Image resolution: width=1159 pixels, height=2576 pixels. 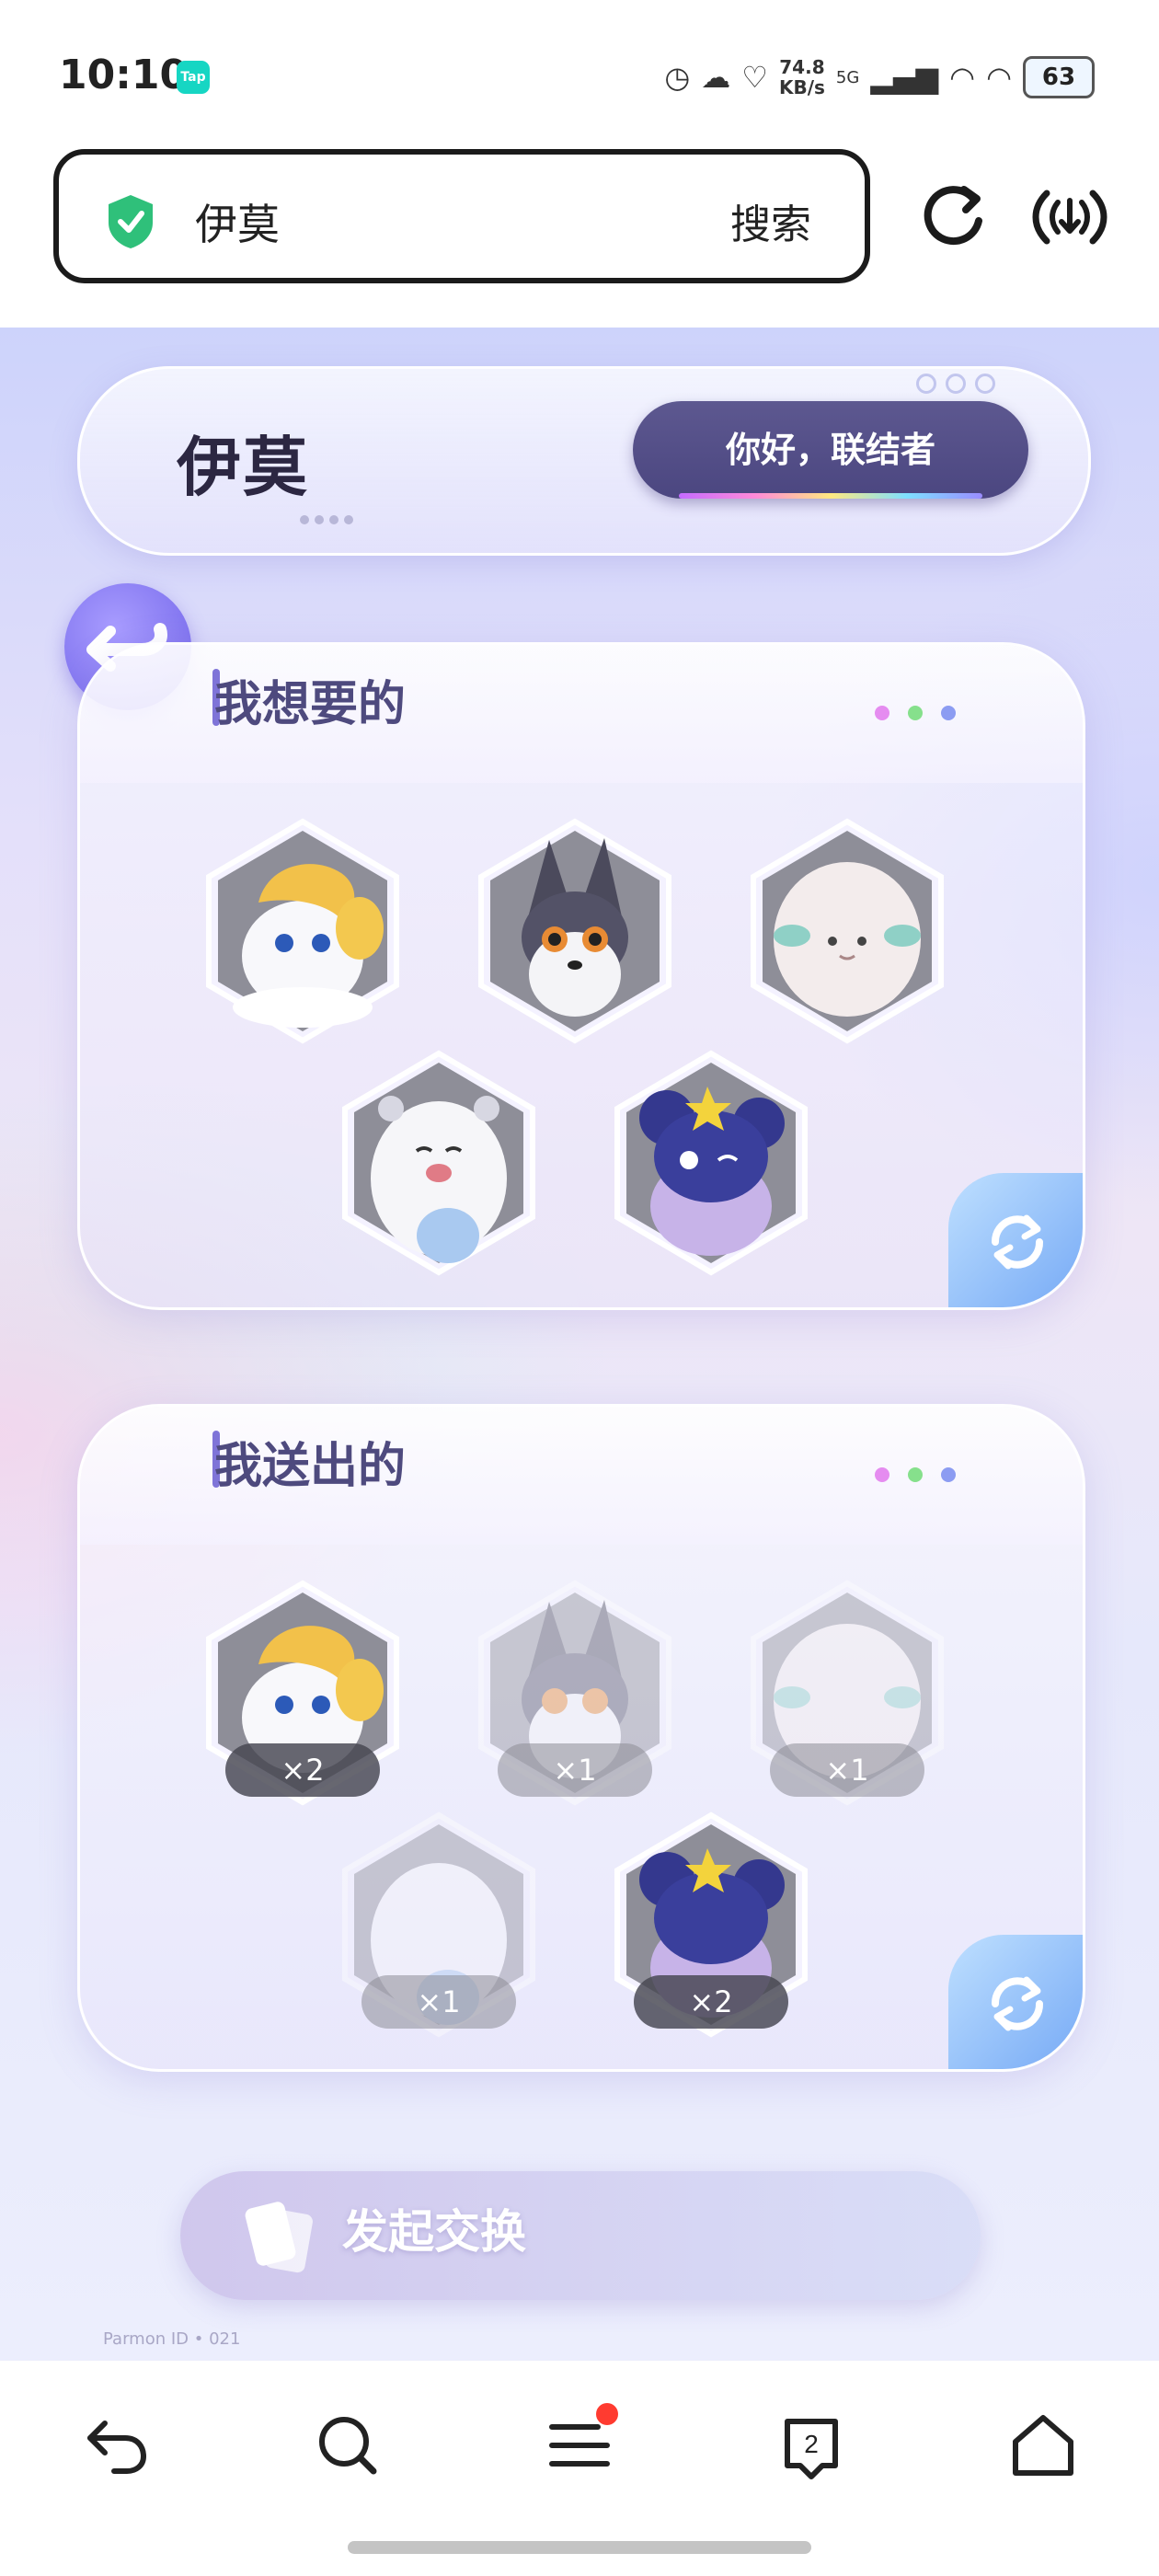 I want to click on want-item-golden-fluffy-pet, so click(x=302, y=931).